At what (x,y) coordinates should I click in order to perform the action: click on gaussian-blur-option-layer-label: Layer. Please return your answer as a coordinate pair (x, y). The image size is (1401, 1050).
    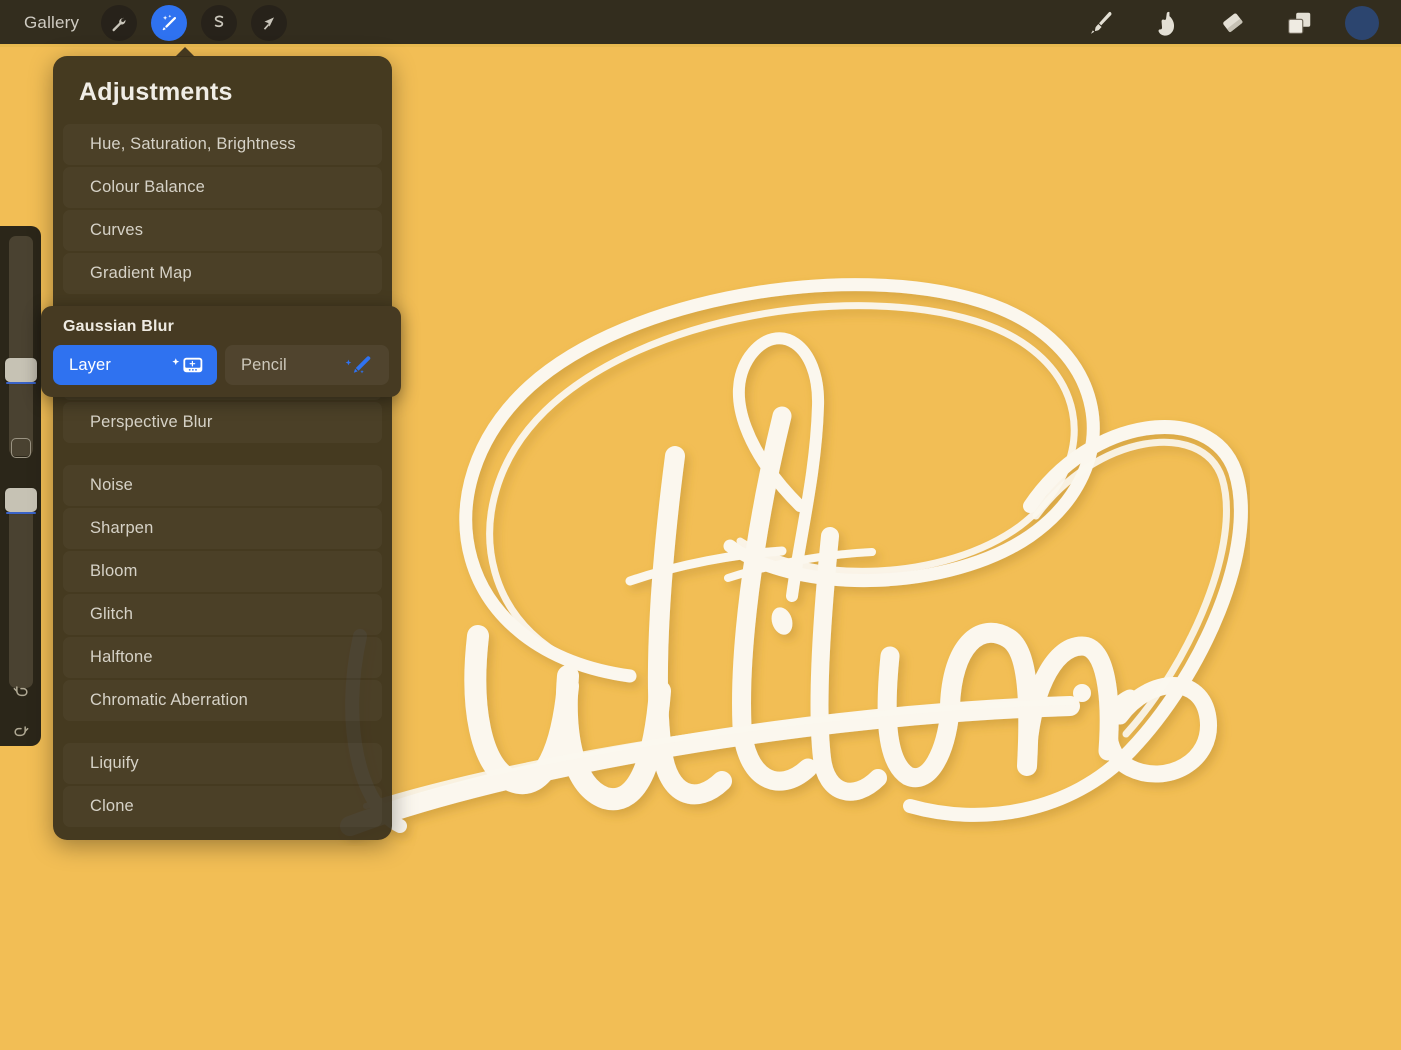
    Looking at the image, I should click on (90, 364).